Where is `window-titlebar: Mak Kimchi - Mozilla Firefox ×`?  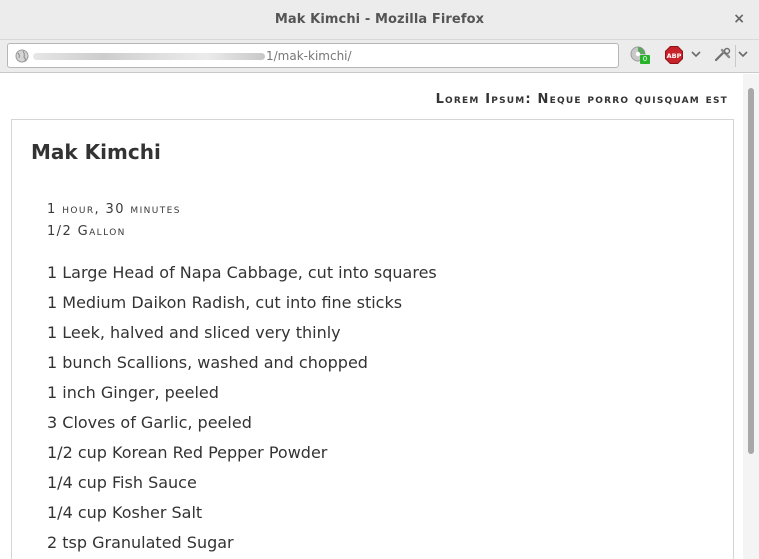 window-titlebar: Mak Kimchi - Mozilla Firefox × is located at coordinates (379, 20).